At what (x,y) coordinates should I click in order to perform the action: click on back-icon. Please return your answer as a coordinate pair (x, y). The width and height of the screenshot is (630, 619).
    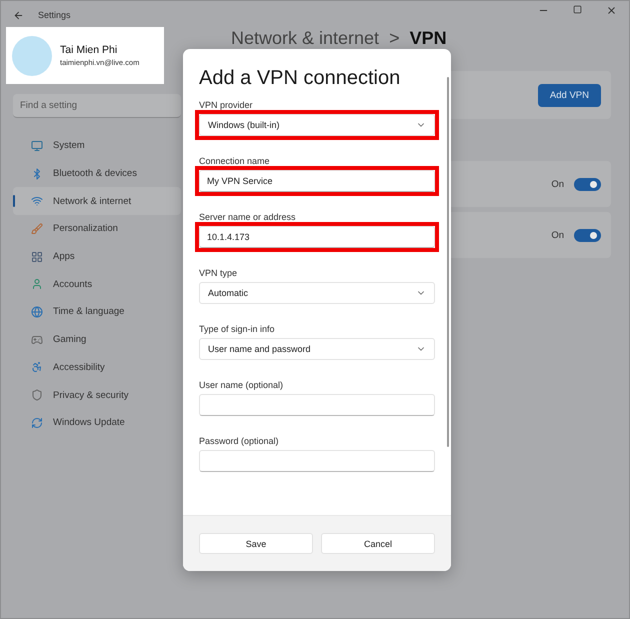
    Looking at the image, I should click on (18, 15).